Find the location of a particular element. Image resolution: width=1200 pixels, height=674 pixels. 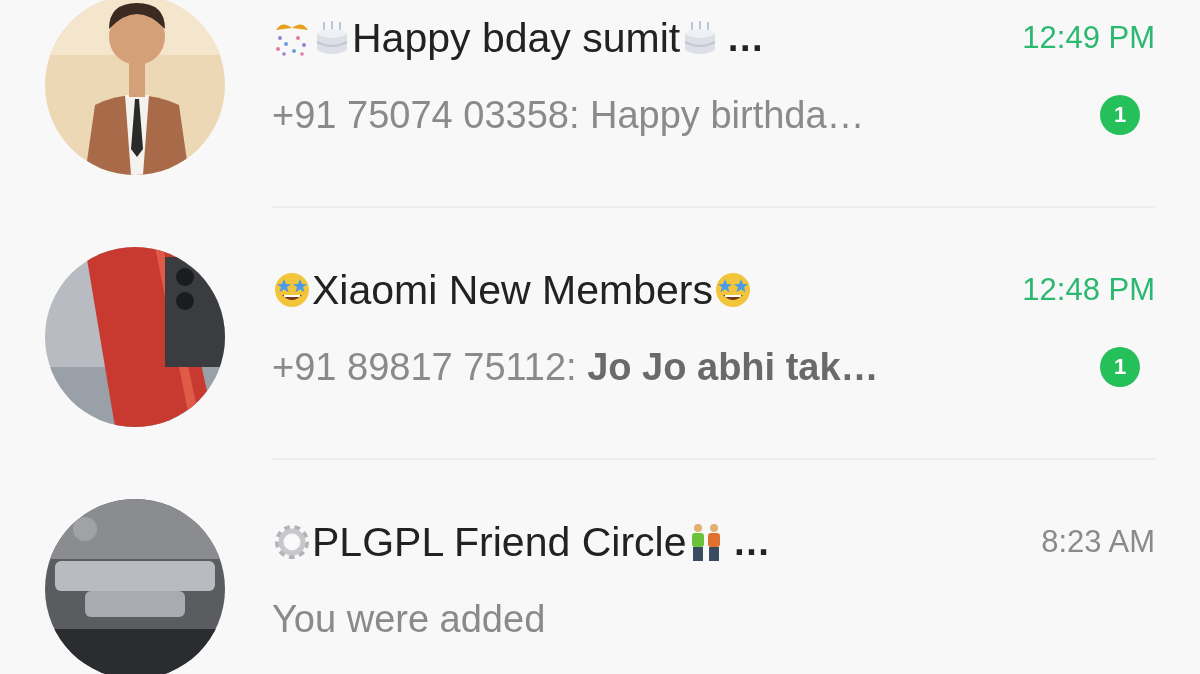

timestamp: 8:23 AM is located at coordinates (1098, 542).